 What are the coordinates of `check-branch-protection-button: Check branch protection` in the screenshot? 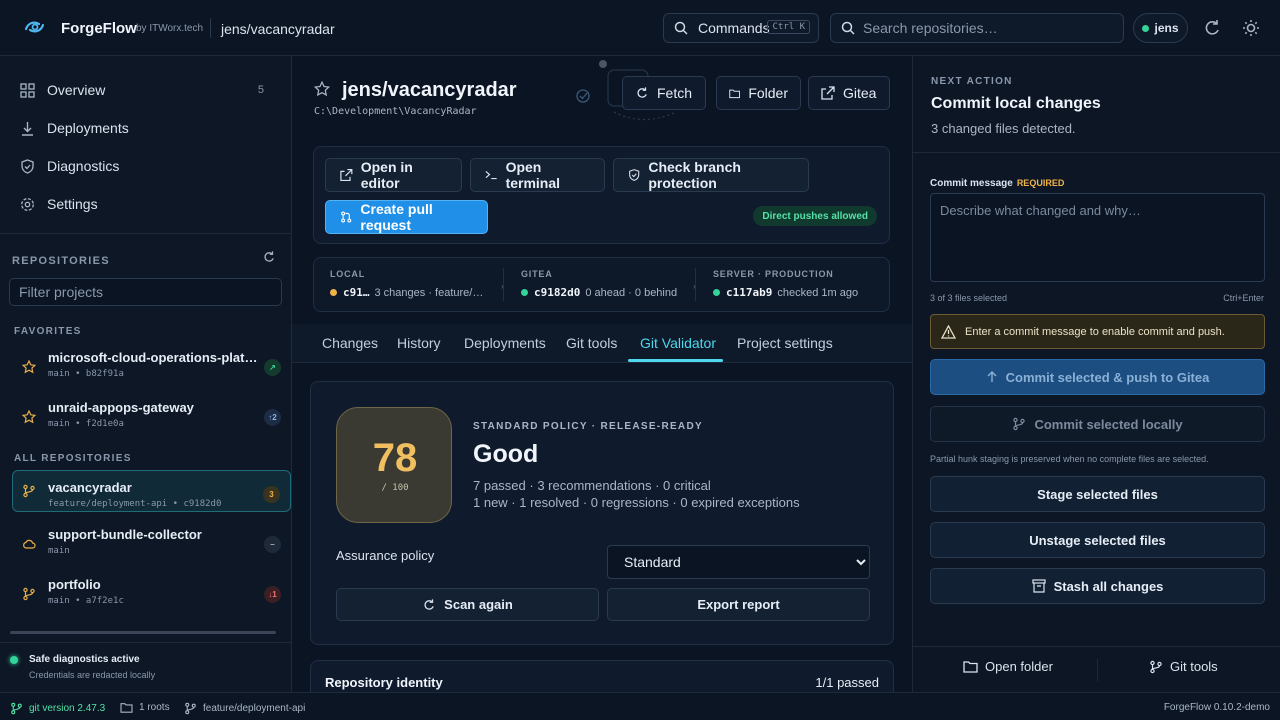 It's located at (711, 175).